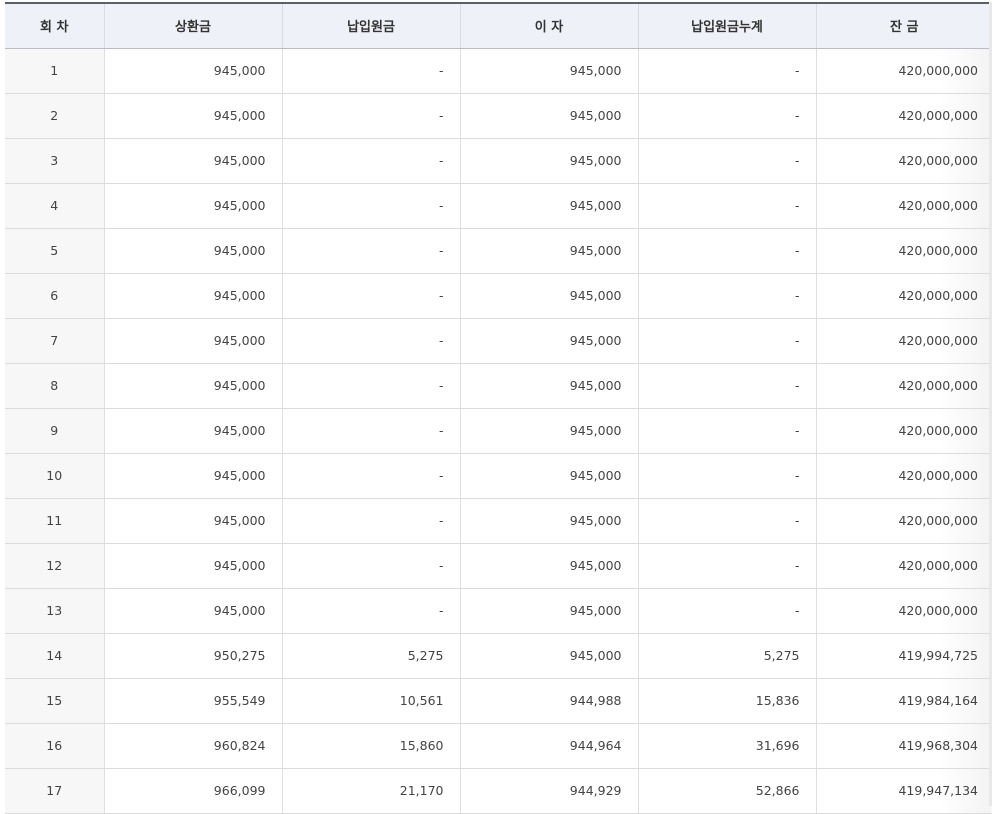 This screenshot has height=814, width=992. Describe the element at coordinates (54, 701) in the screenshot. I see `cell-installment: 15` at that location.